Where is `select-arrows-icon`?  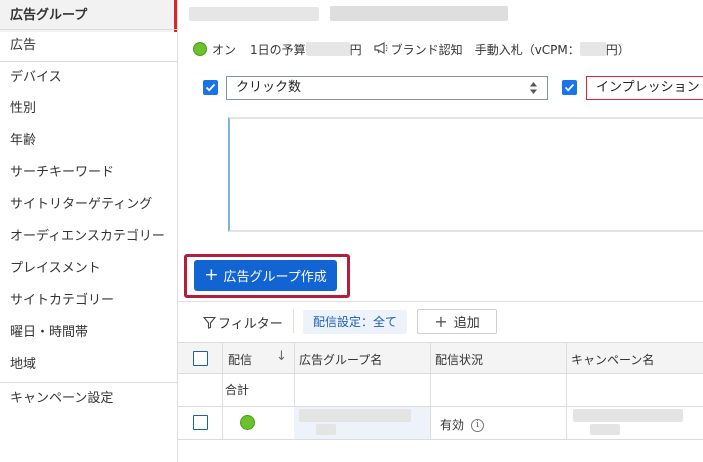 select-arrows-icon is located at coordinates (533, 88).